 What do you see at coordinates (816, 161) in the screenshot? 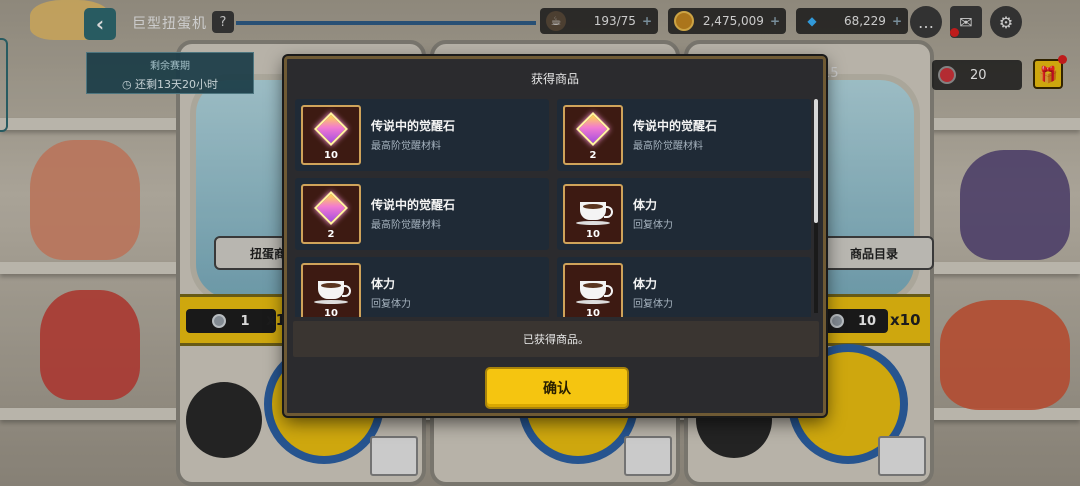
I see `scrollbar-thumb` at bounding box center [816, 161].